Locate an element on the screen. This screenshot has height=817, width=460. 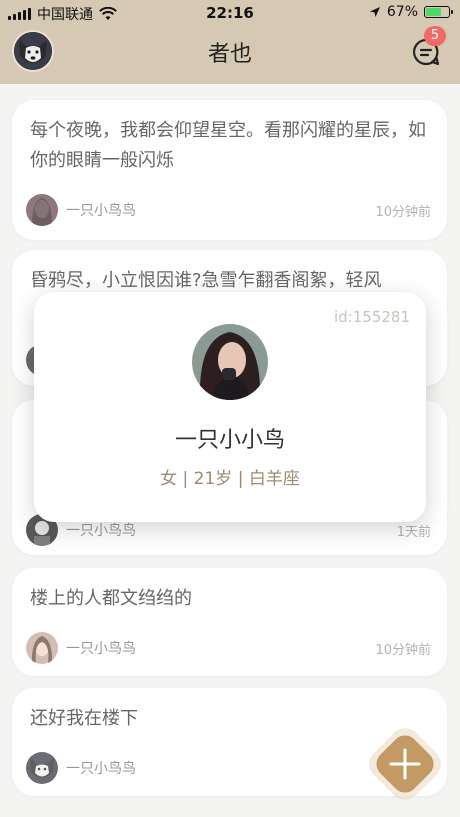
plus-icon is located at coordinates (405, 764).